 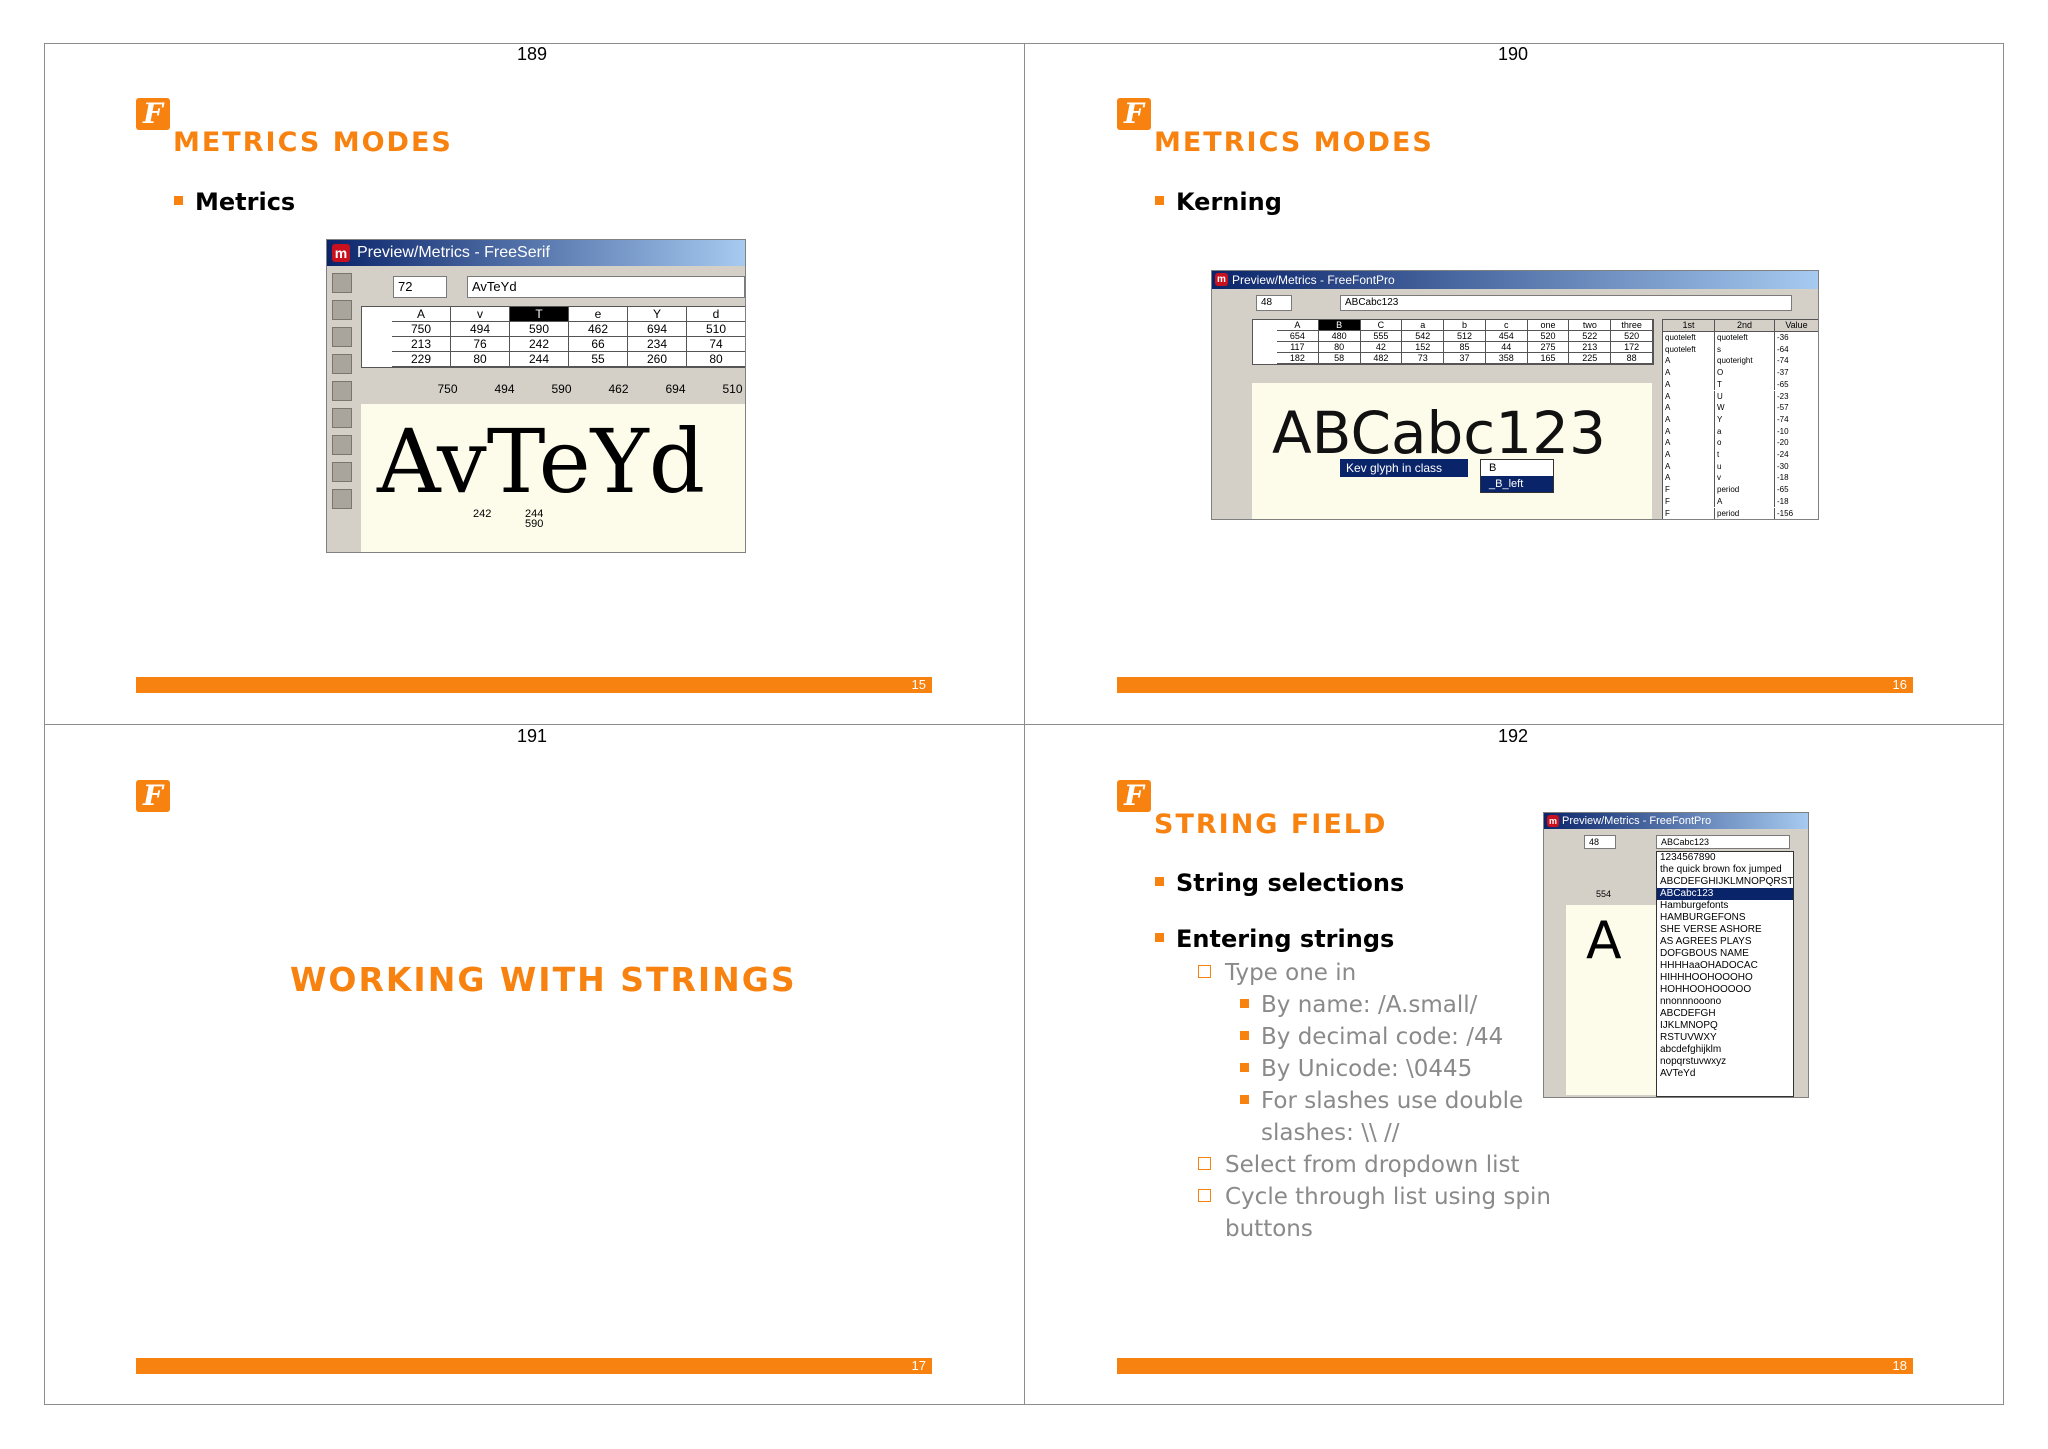 What do you see at coordinates (342, 418) in the screenshot?
I see `save-tool-icon` at bounding box center [342, 418].